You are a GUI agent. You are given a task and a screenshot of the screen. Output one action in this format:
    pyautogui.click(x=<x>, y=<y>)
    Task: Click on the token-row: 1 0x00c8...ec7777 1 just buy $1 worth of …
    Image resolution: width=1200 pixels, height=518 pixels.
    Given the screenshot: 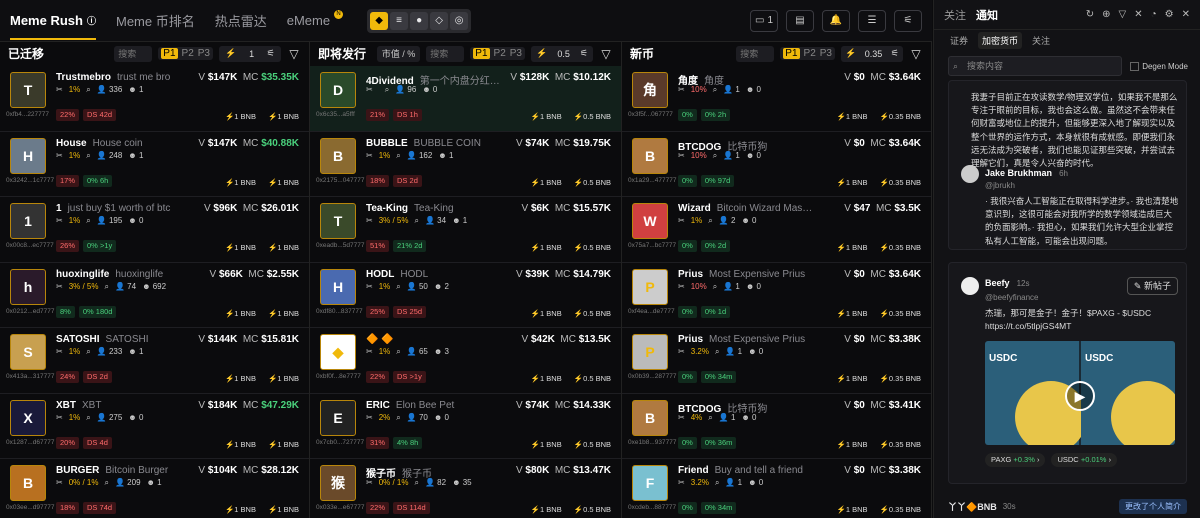 What is the action you would take?
    pyautogui.click(x=154, y=230)
    